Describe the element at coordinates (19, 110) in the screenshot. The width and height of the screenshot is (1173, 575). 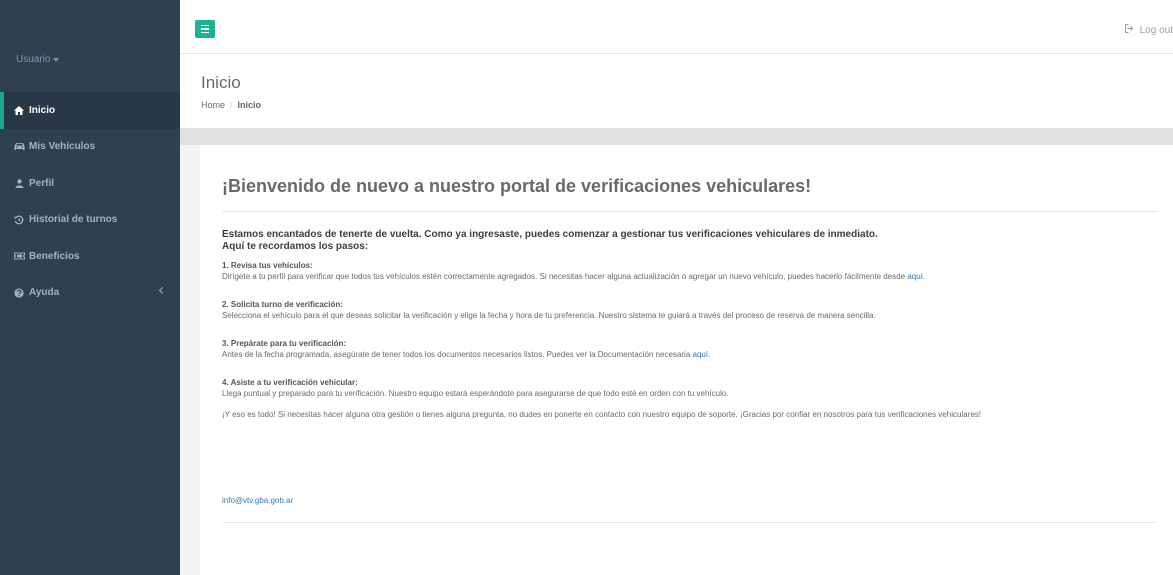
I see `home-icon` at that location.